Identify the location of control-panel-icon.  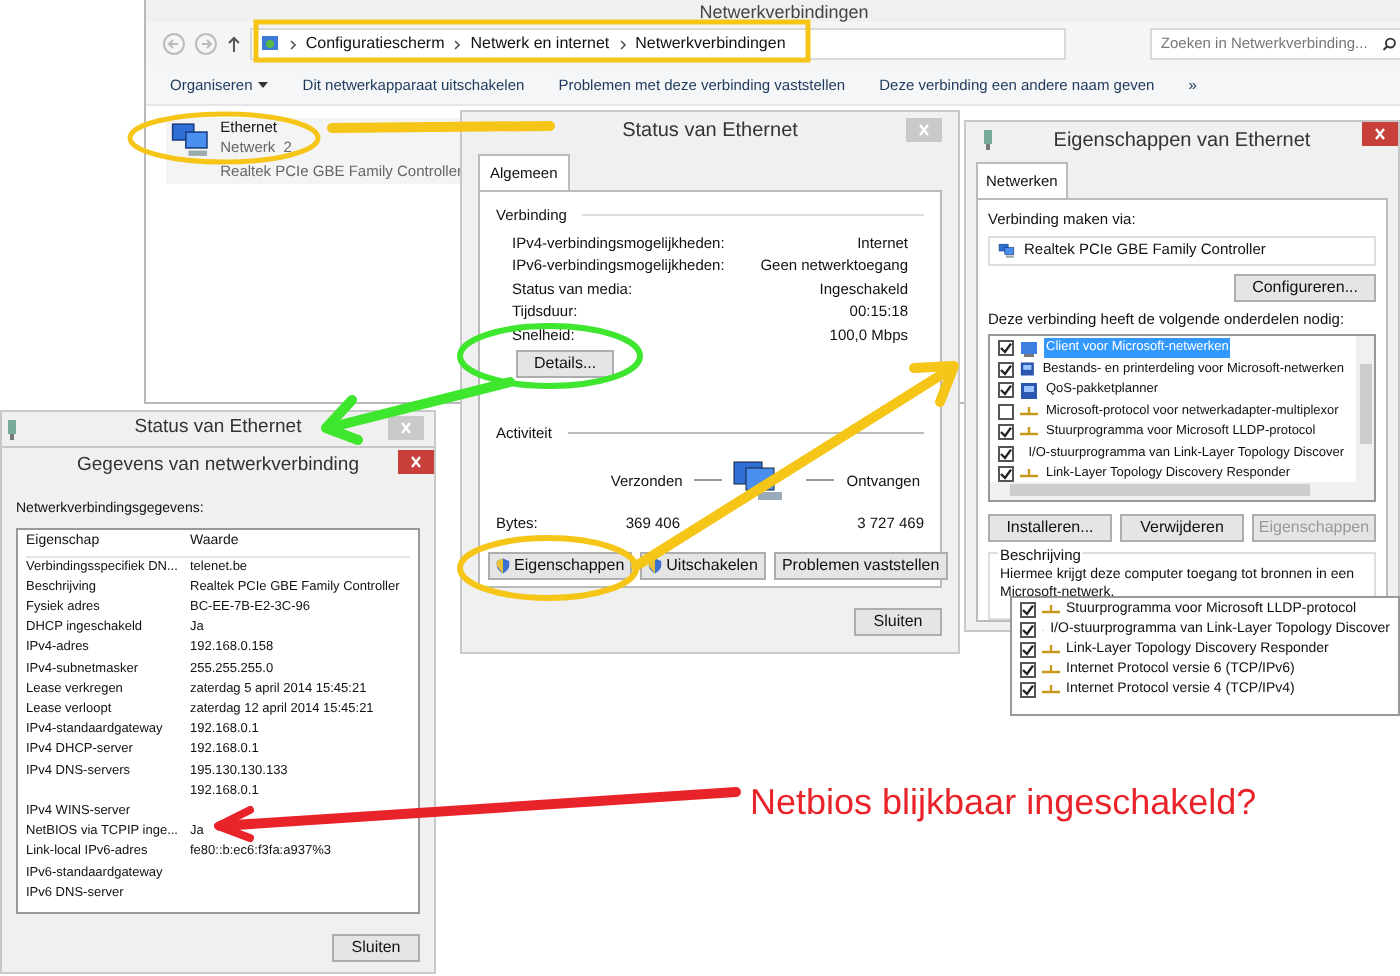
(269, 44).